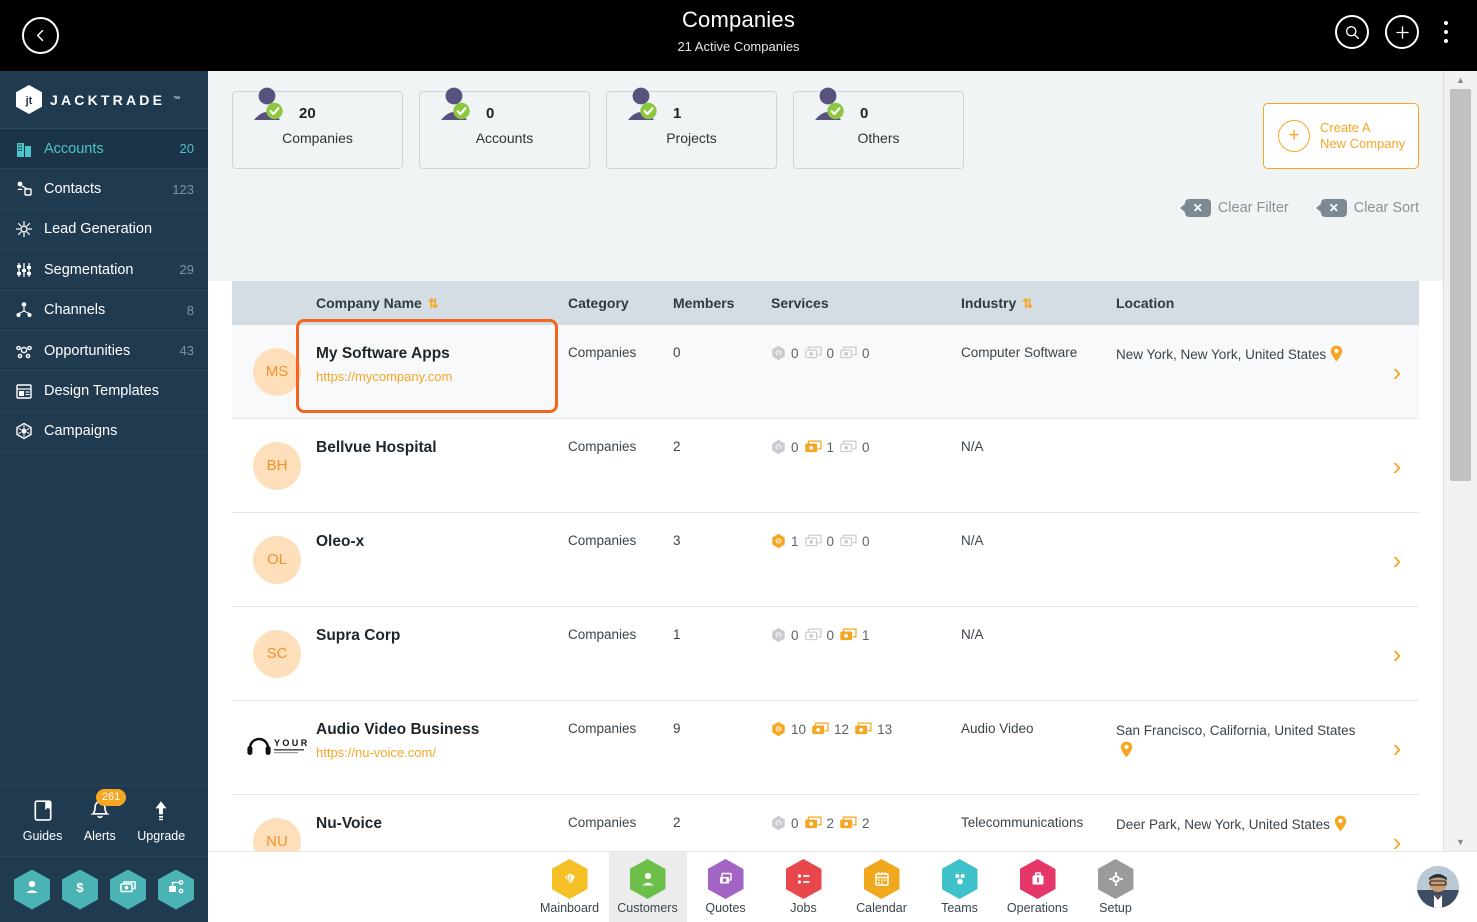 The width and height of the screenshot is (1477, 922). Describe the element at coordinates (176, 889) in the screenshot. I see `quick-action-workflow` at that location.